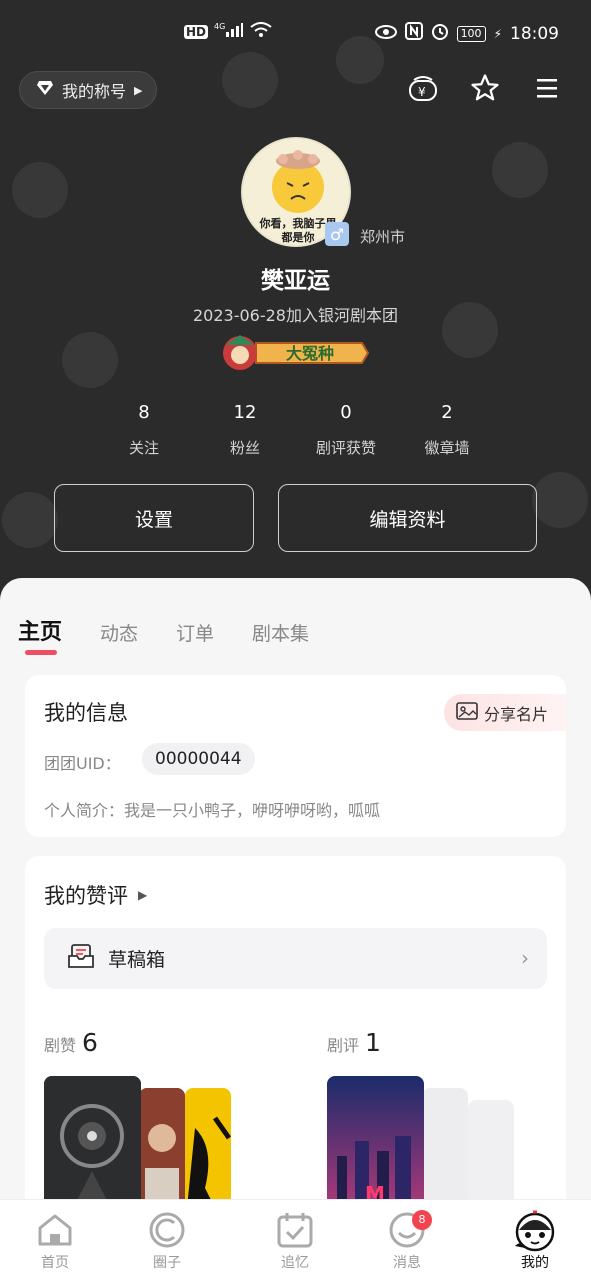 The height and width of the screenshot is (1280, 591). I want to click on chevron-right-icon: ›, so click(525, 958).